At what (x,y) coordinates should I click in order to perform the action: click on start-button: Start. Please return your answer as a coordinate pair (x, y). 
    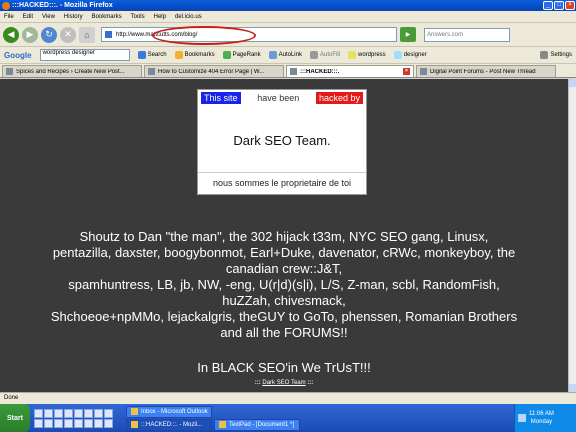
    Looking at the image, I should click on (15, 418).